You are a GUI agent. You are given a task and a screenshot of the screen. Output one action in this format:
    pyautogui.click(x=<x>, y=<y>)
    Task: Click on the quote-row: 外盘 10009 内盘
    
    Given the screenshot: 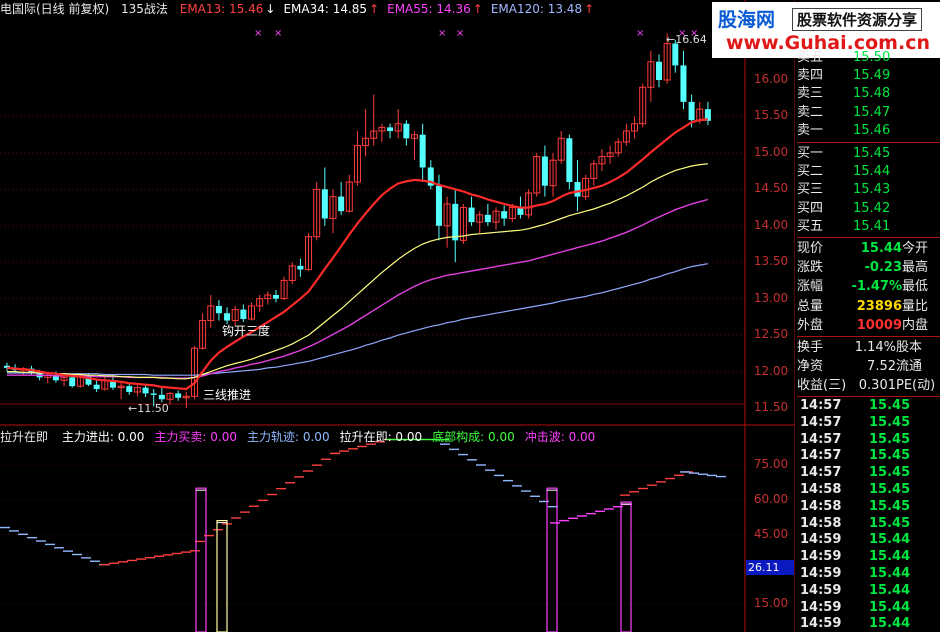 What is the action you would take?
    pyautogui.click(x=868, y=325)
    